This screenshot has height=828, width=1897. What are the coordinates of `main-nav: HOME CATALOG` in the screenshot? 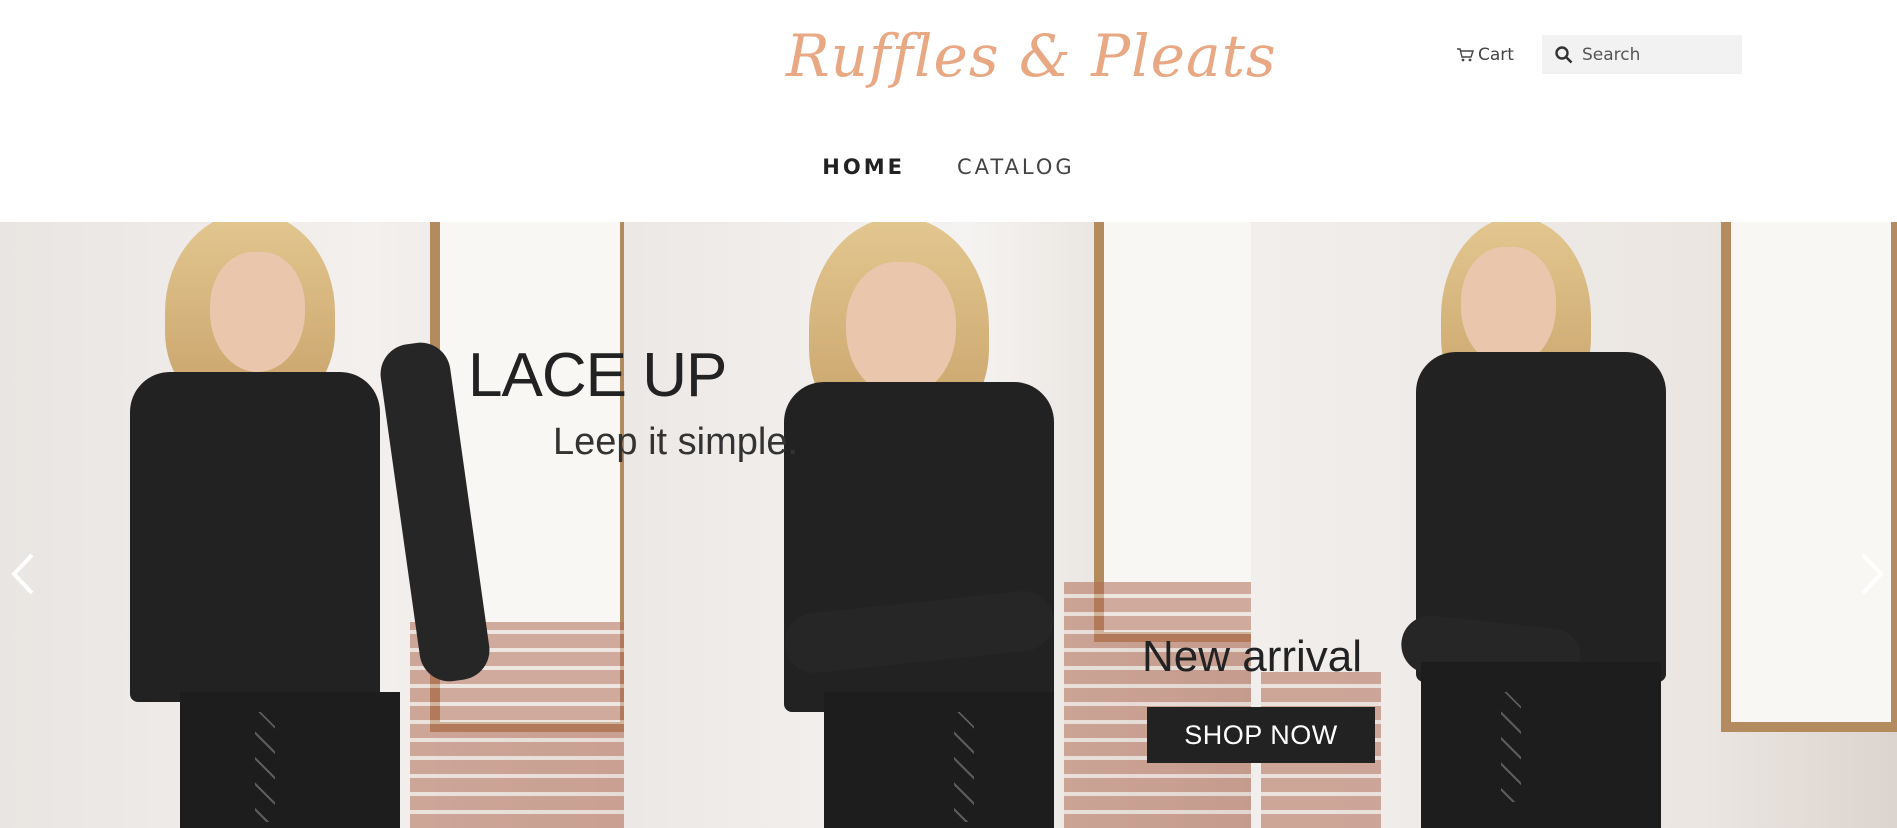 It's located at (948, 167).